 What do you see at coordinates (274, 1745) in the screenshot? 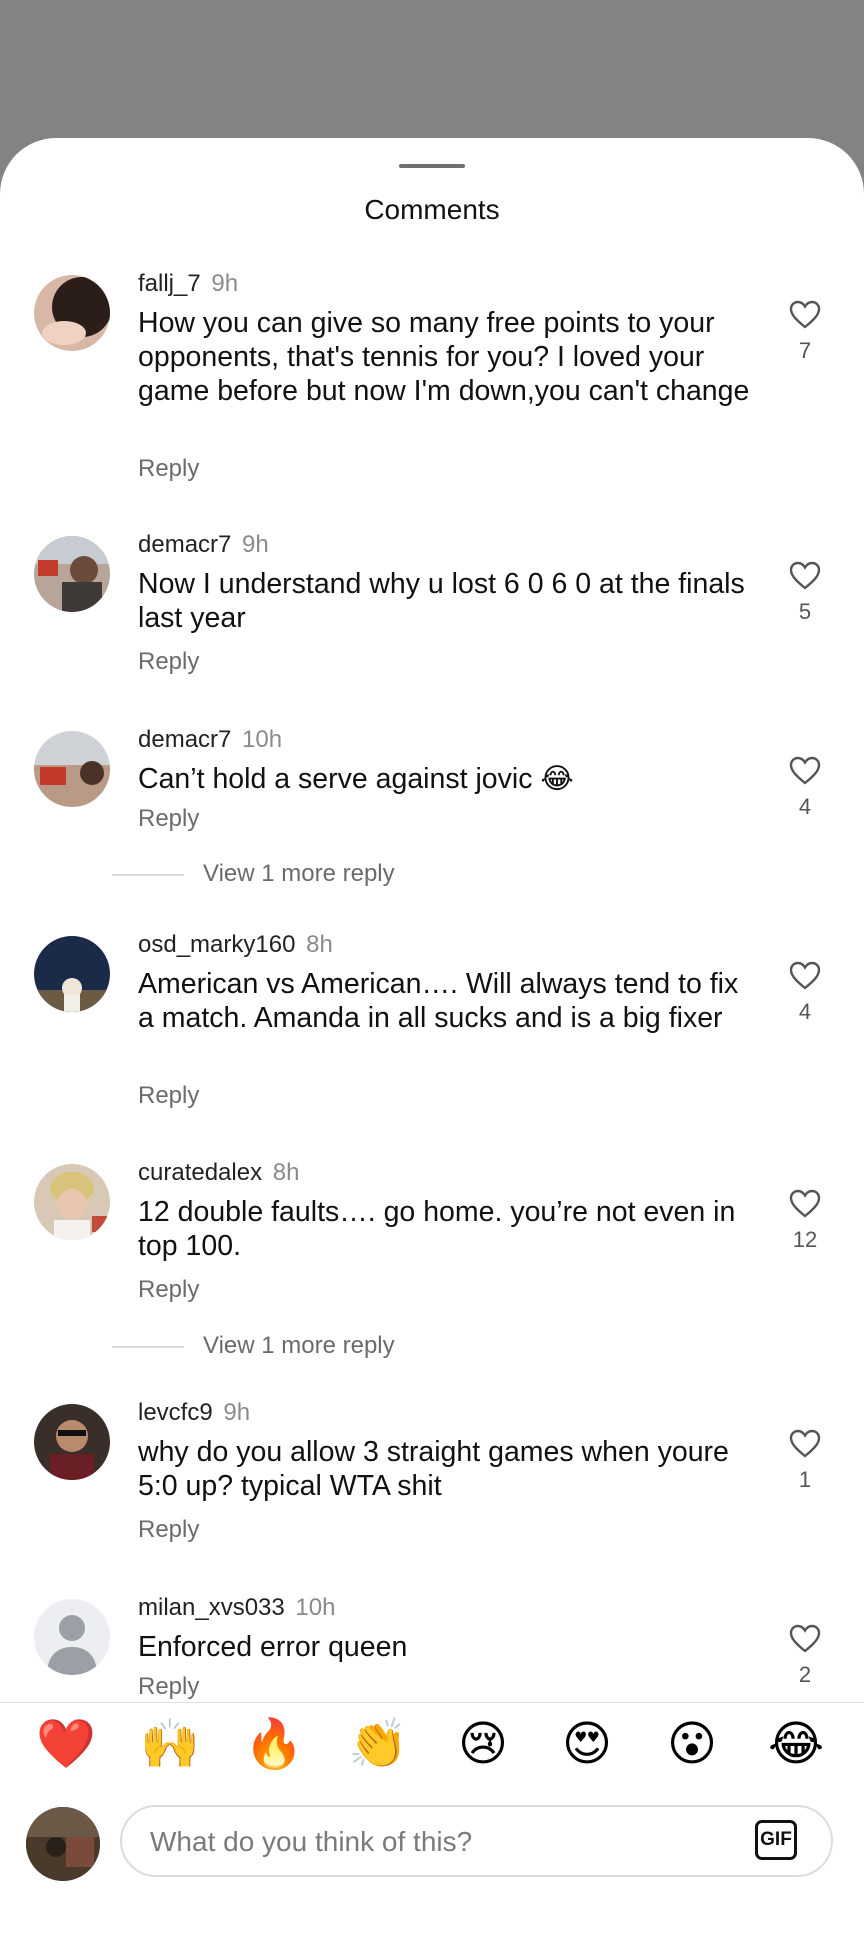
I see `emoji-fire: 🔥` at bounding box center [274, 1745].